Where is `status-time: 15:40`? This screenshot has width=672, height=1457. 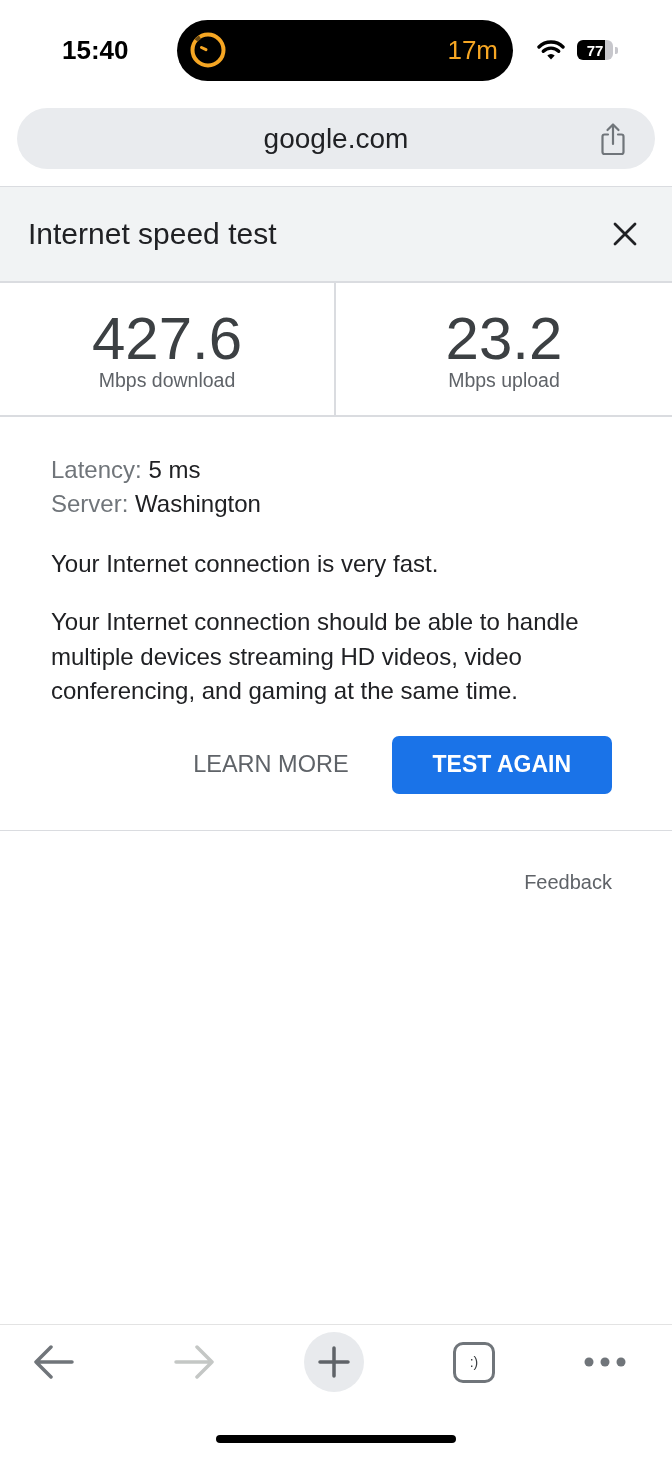 status-time: 15:40 is located at coordinates (96, 50).